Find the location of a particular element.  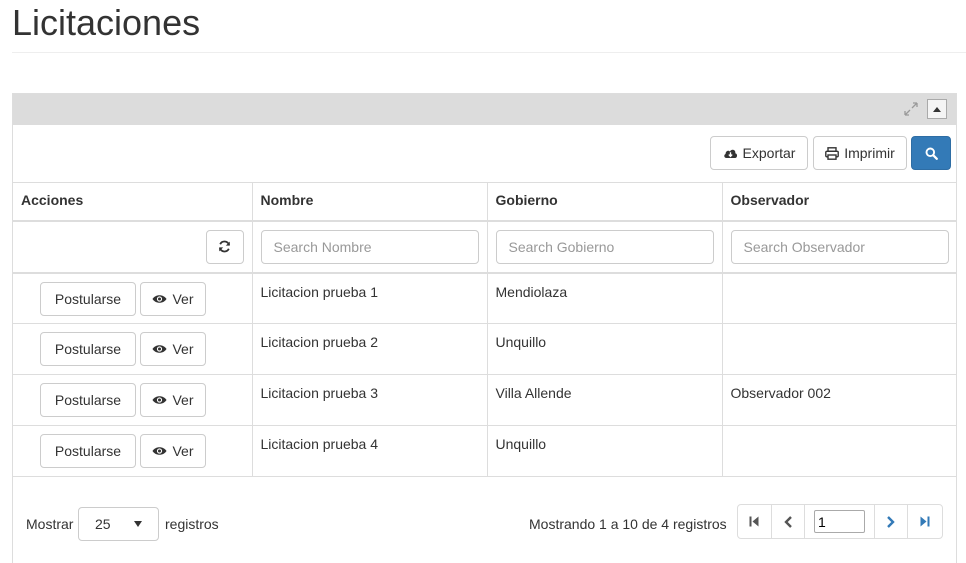

caret-up-icon is located at coordinates (937, 109).